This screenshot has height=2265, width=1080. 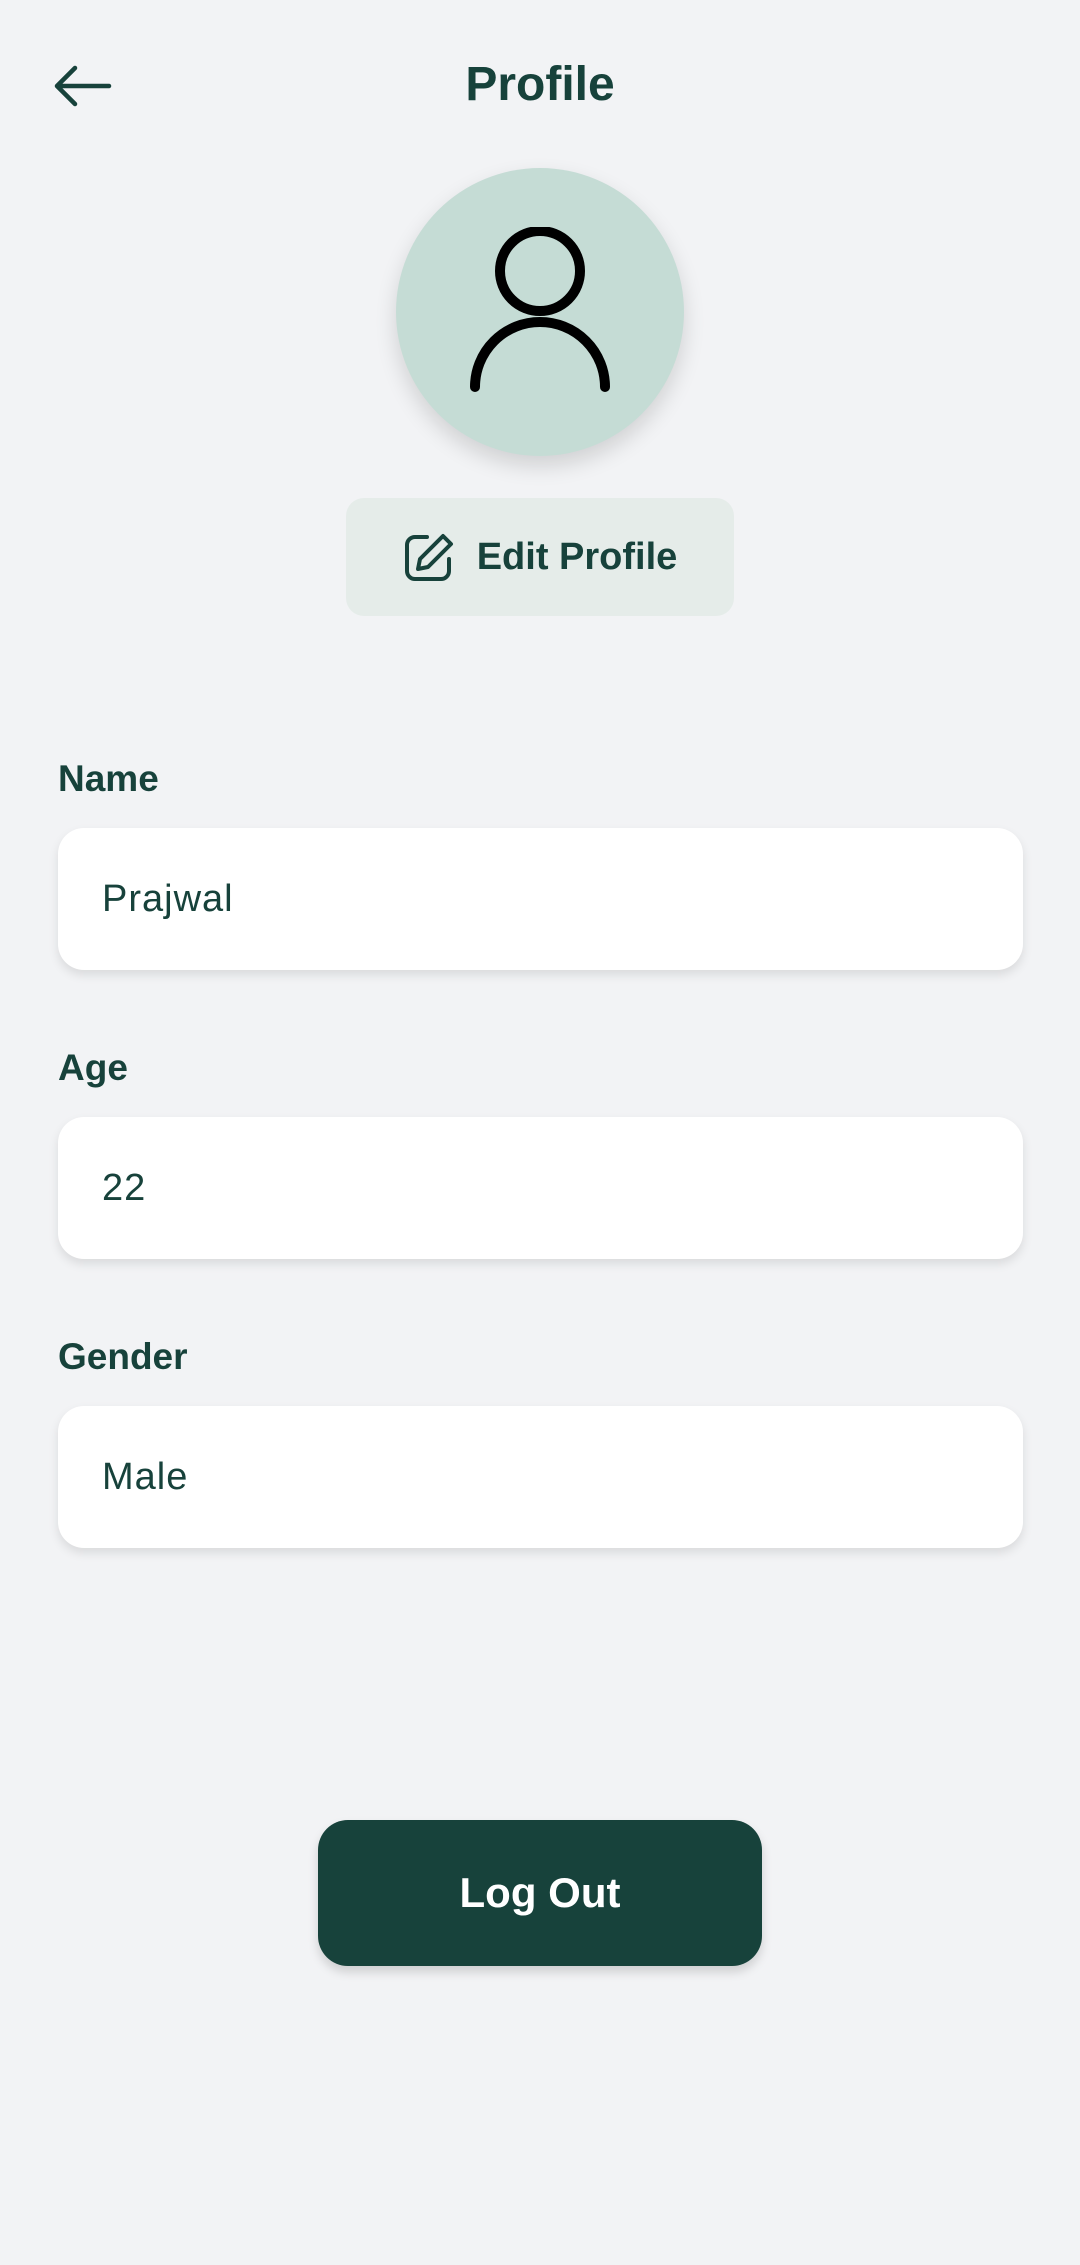 I want to click on age-label: Age, so click(x=93, y=1067).